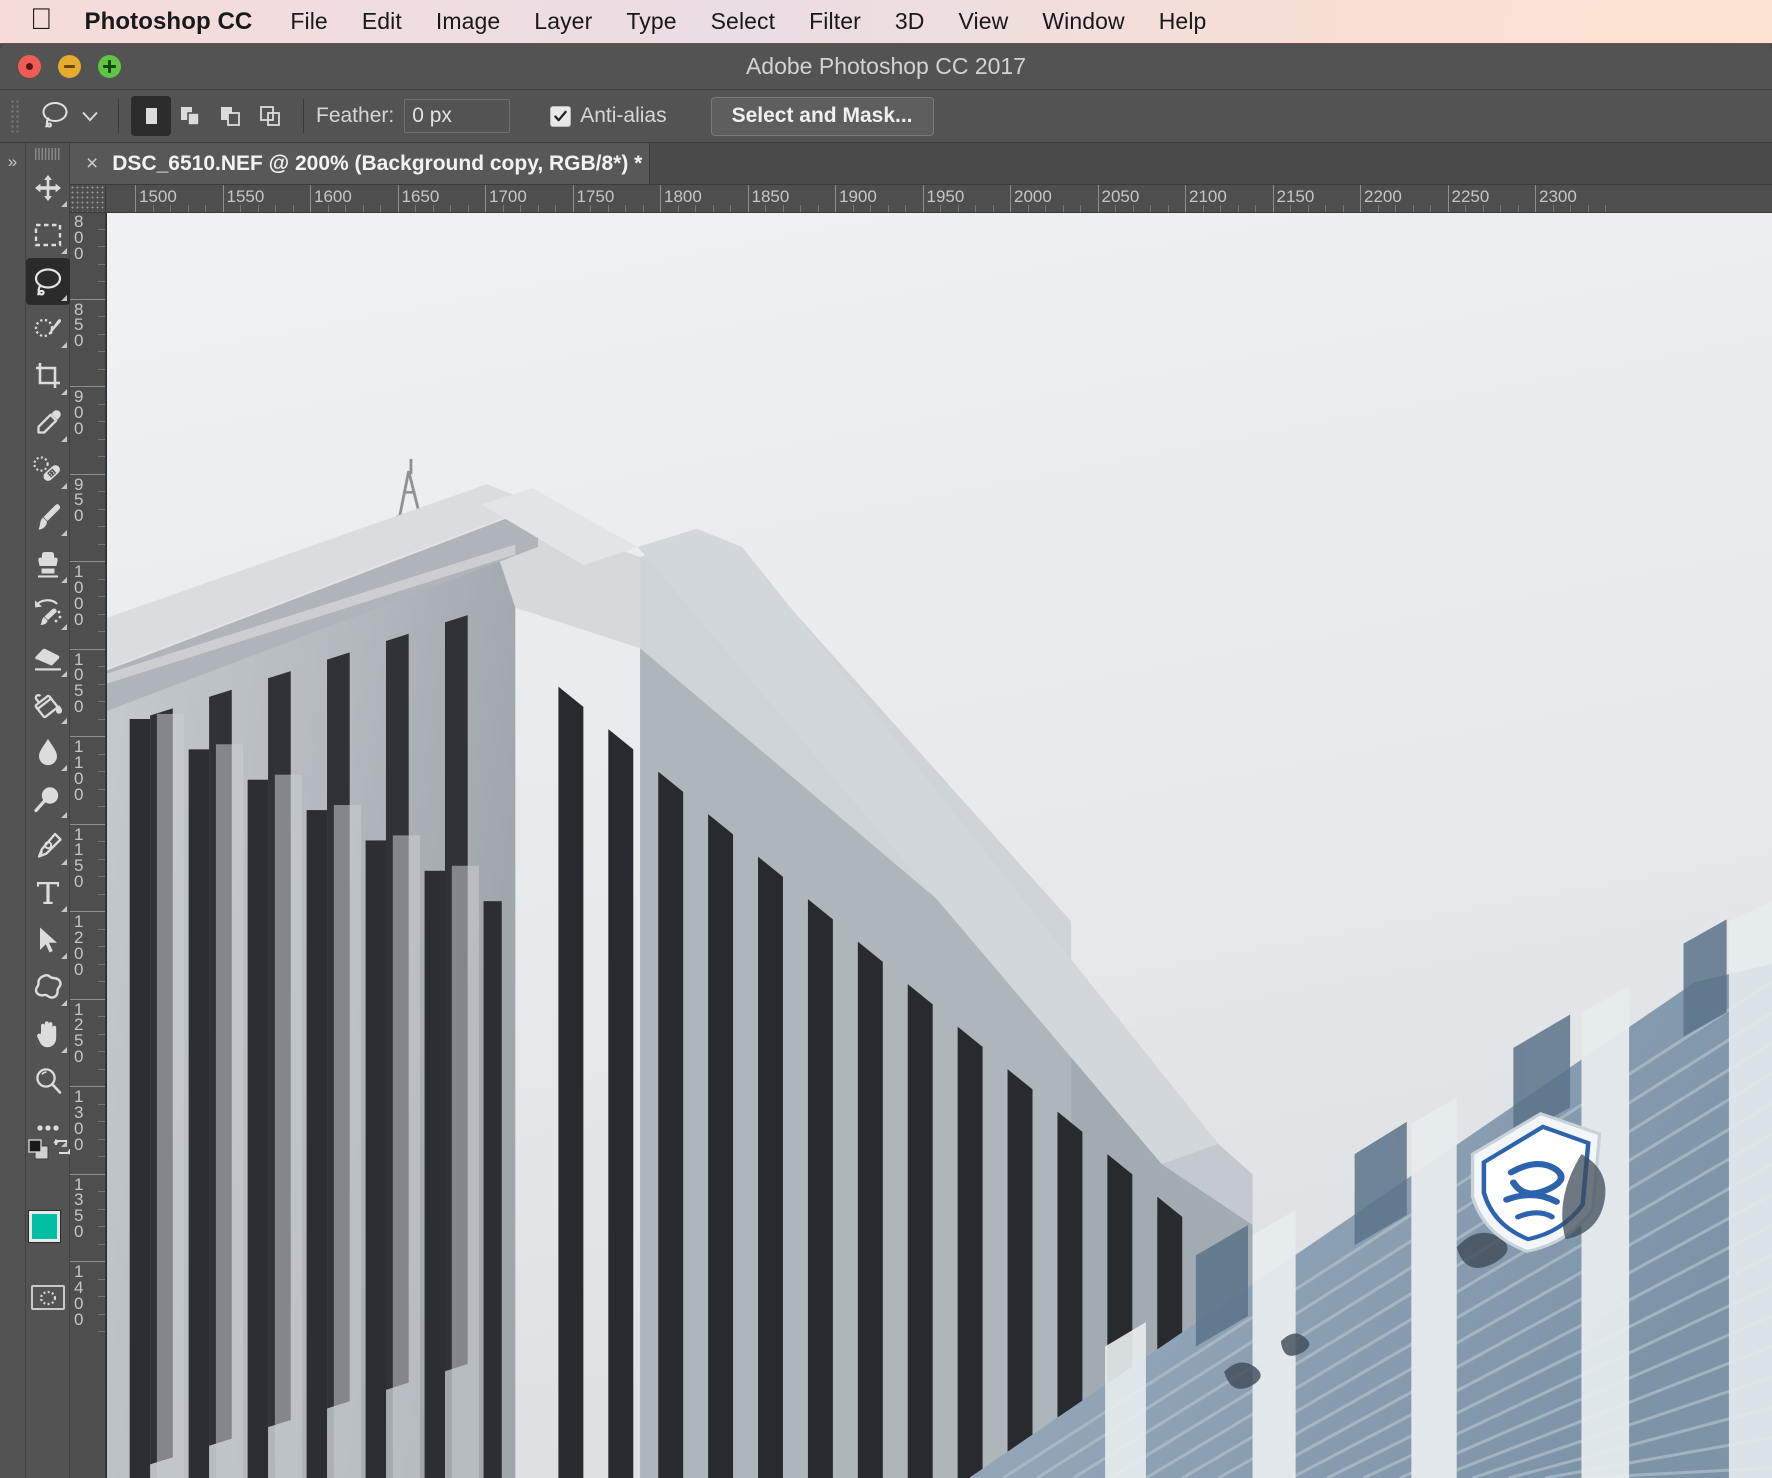 The width and height of the screenshot is (1772, 1478). Describe the element at coordinates (169, 22) in the screenshot. I see `menu-item-photoshop-cc: Photoshop CC` at that location.